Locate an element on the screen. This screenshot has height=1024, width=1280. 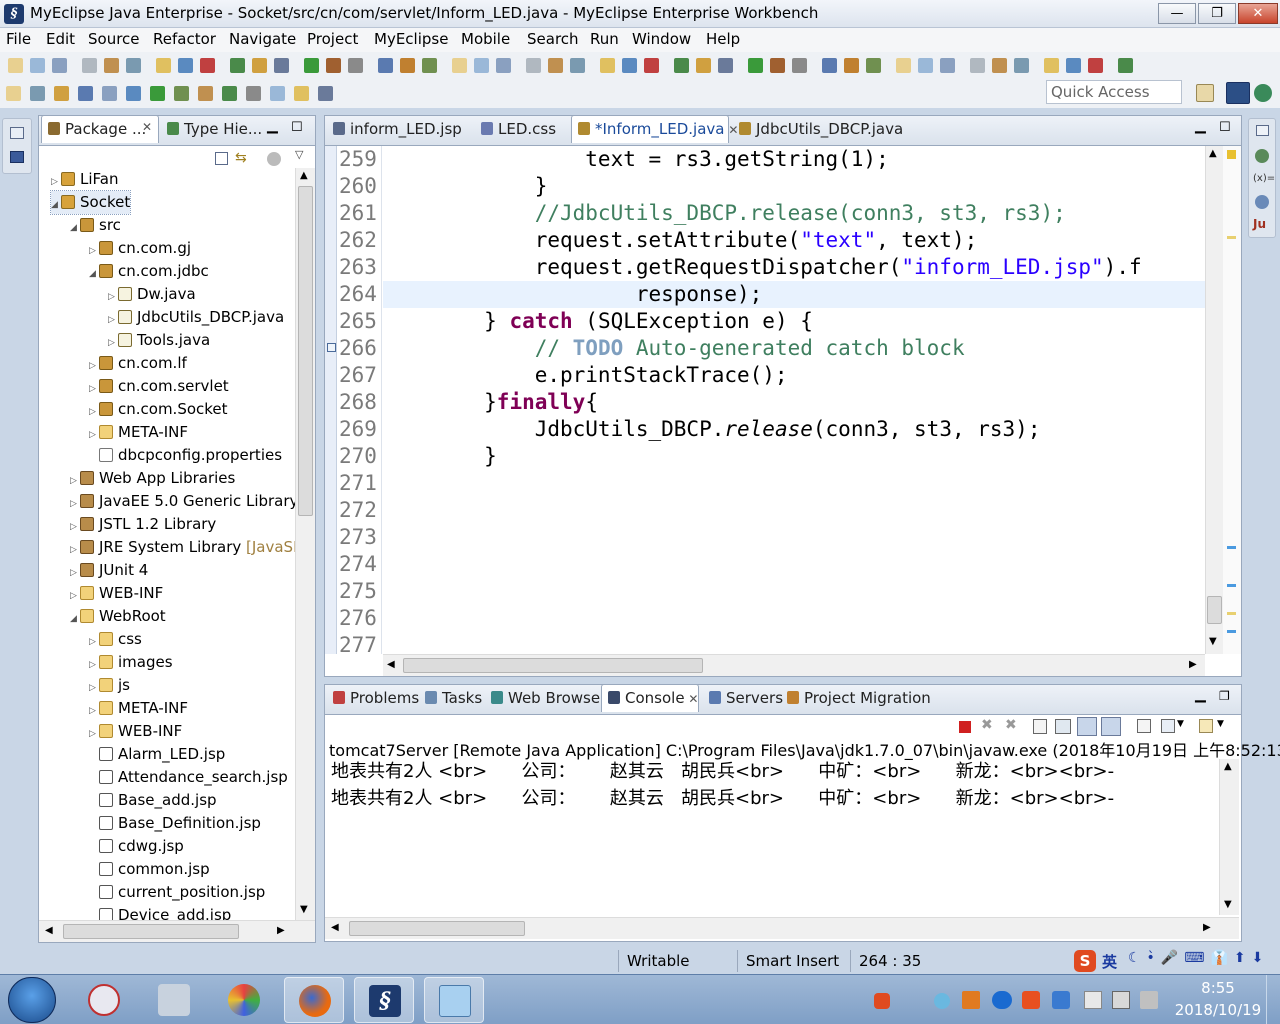
tree-item: ▷ LiFan is located at coordinates (84, 179).